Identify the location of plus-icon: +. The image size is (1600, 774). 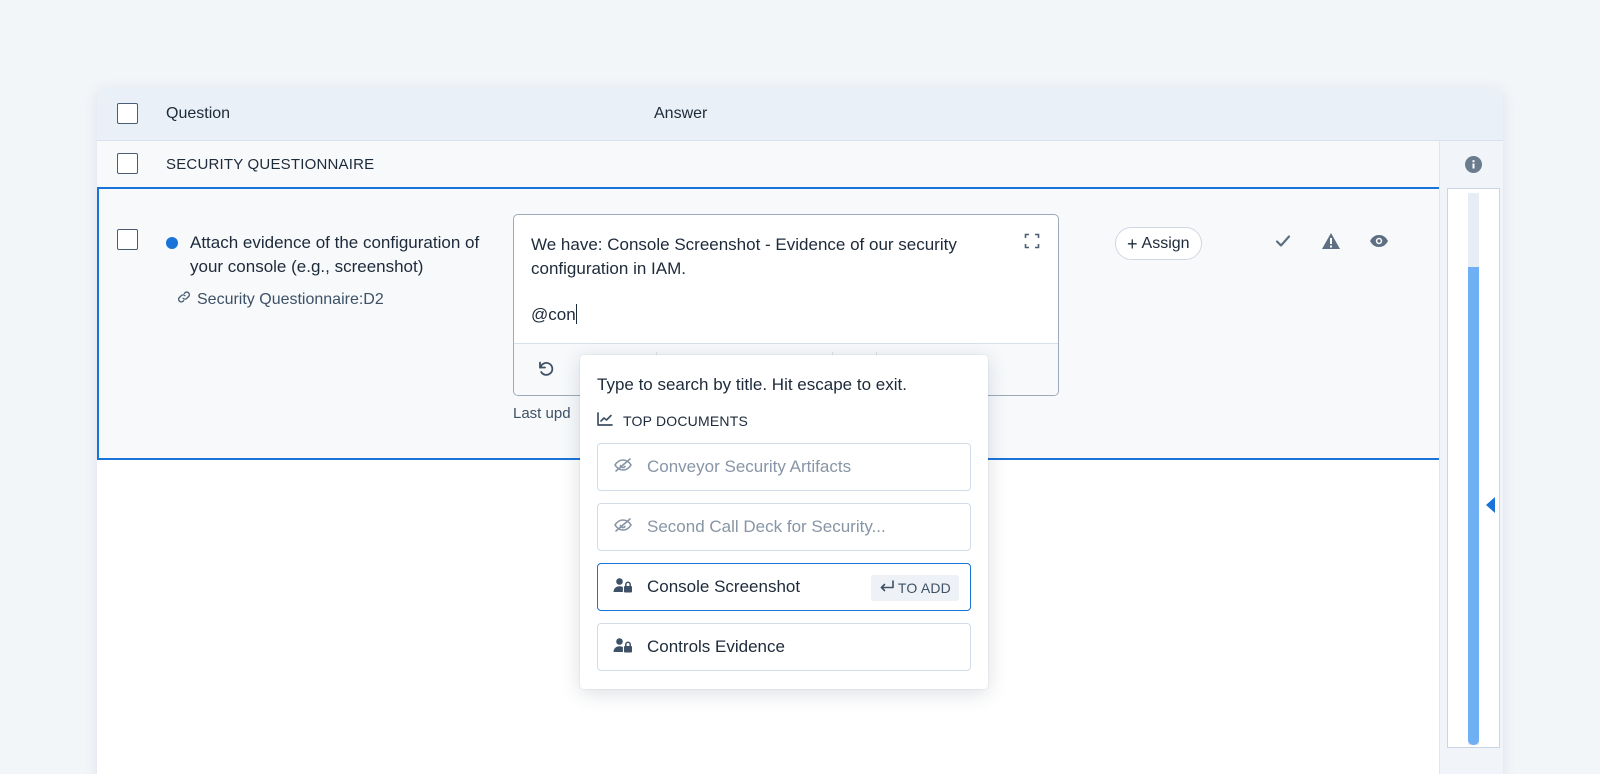
(1132, 243).